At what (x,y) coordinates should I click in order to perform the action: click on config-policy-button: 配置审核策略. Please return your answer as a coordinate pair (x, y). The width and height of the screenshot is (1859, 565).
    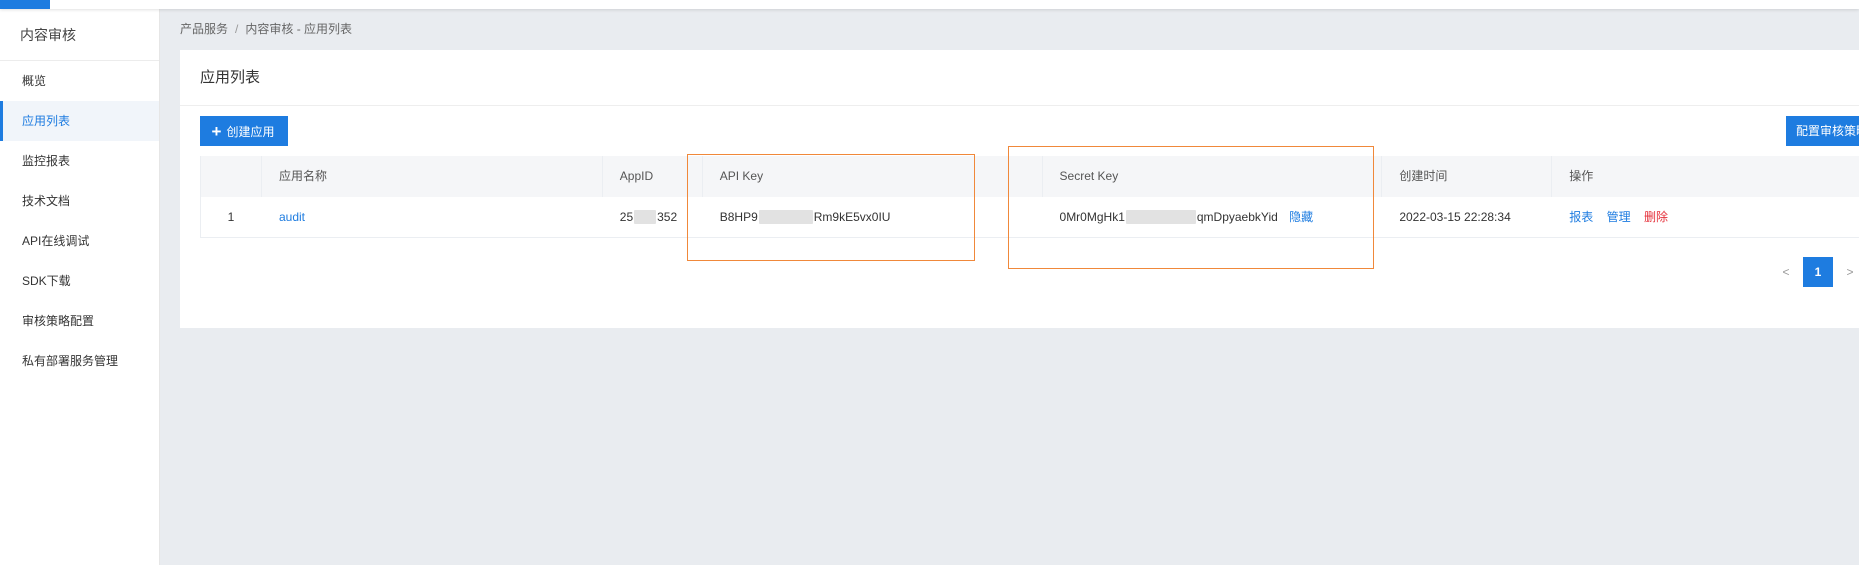
    Looking at the image, I should click on (1822, 131).